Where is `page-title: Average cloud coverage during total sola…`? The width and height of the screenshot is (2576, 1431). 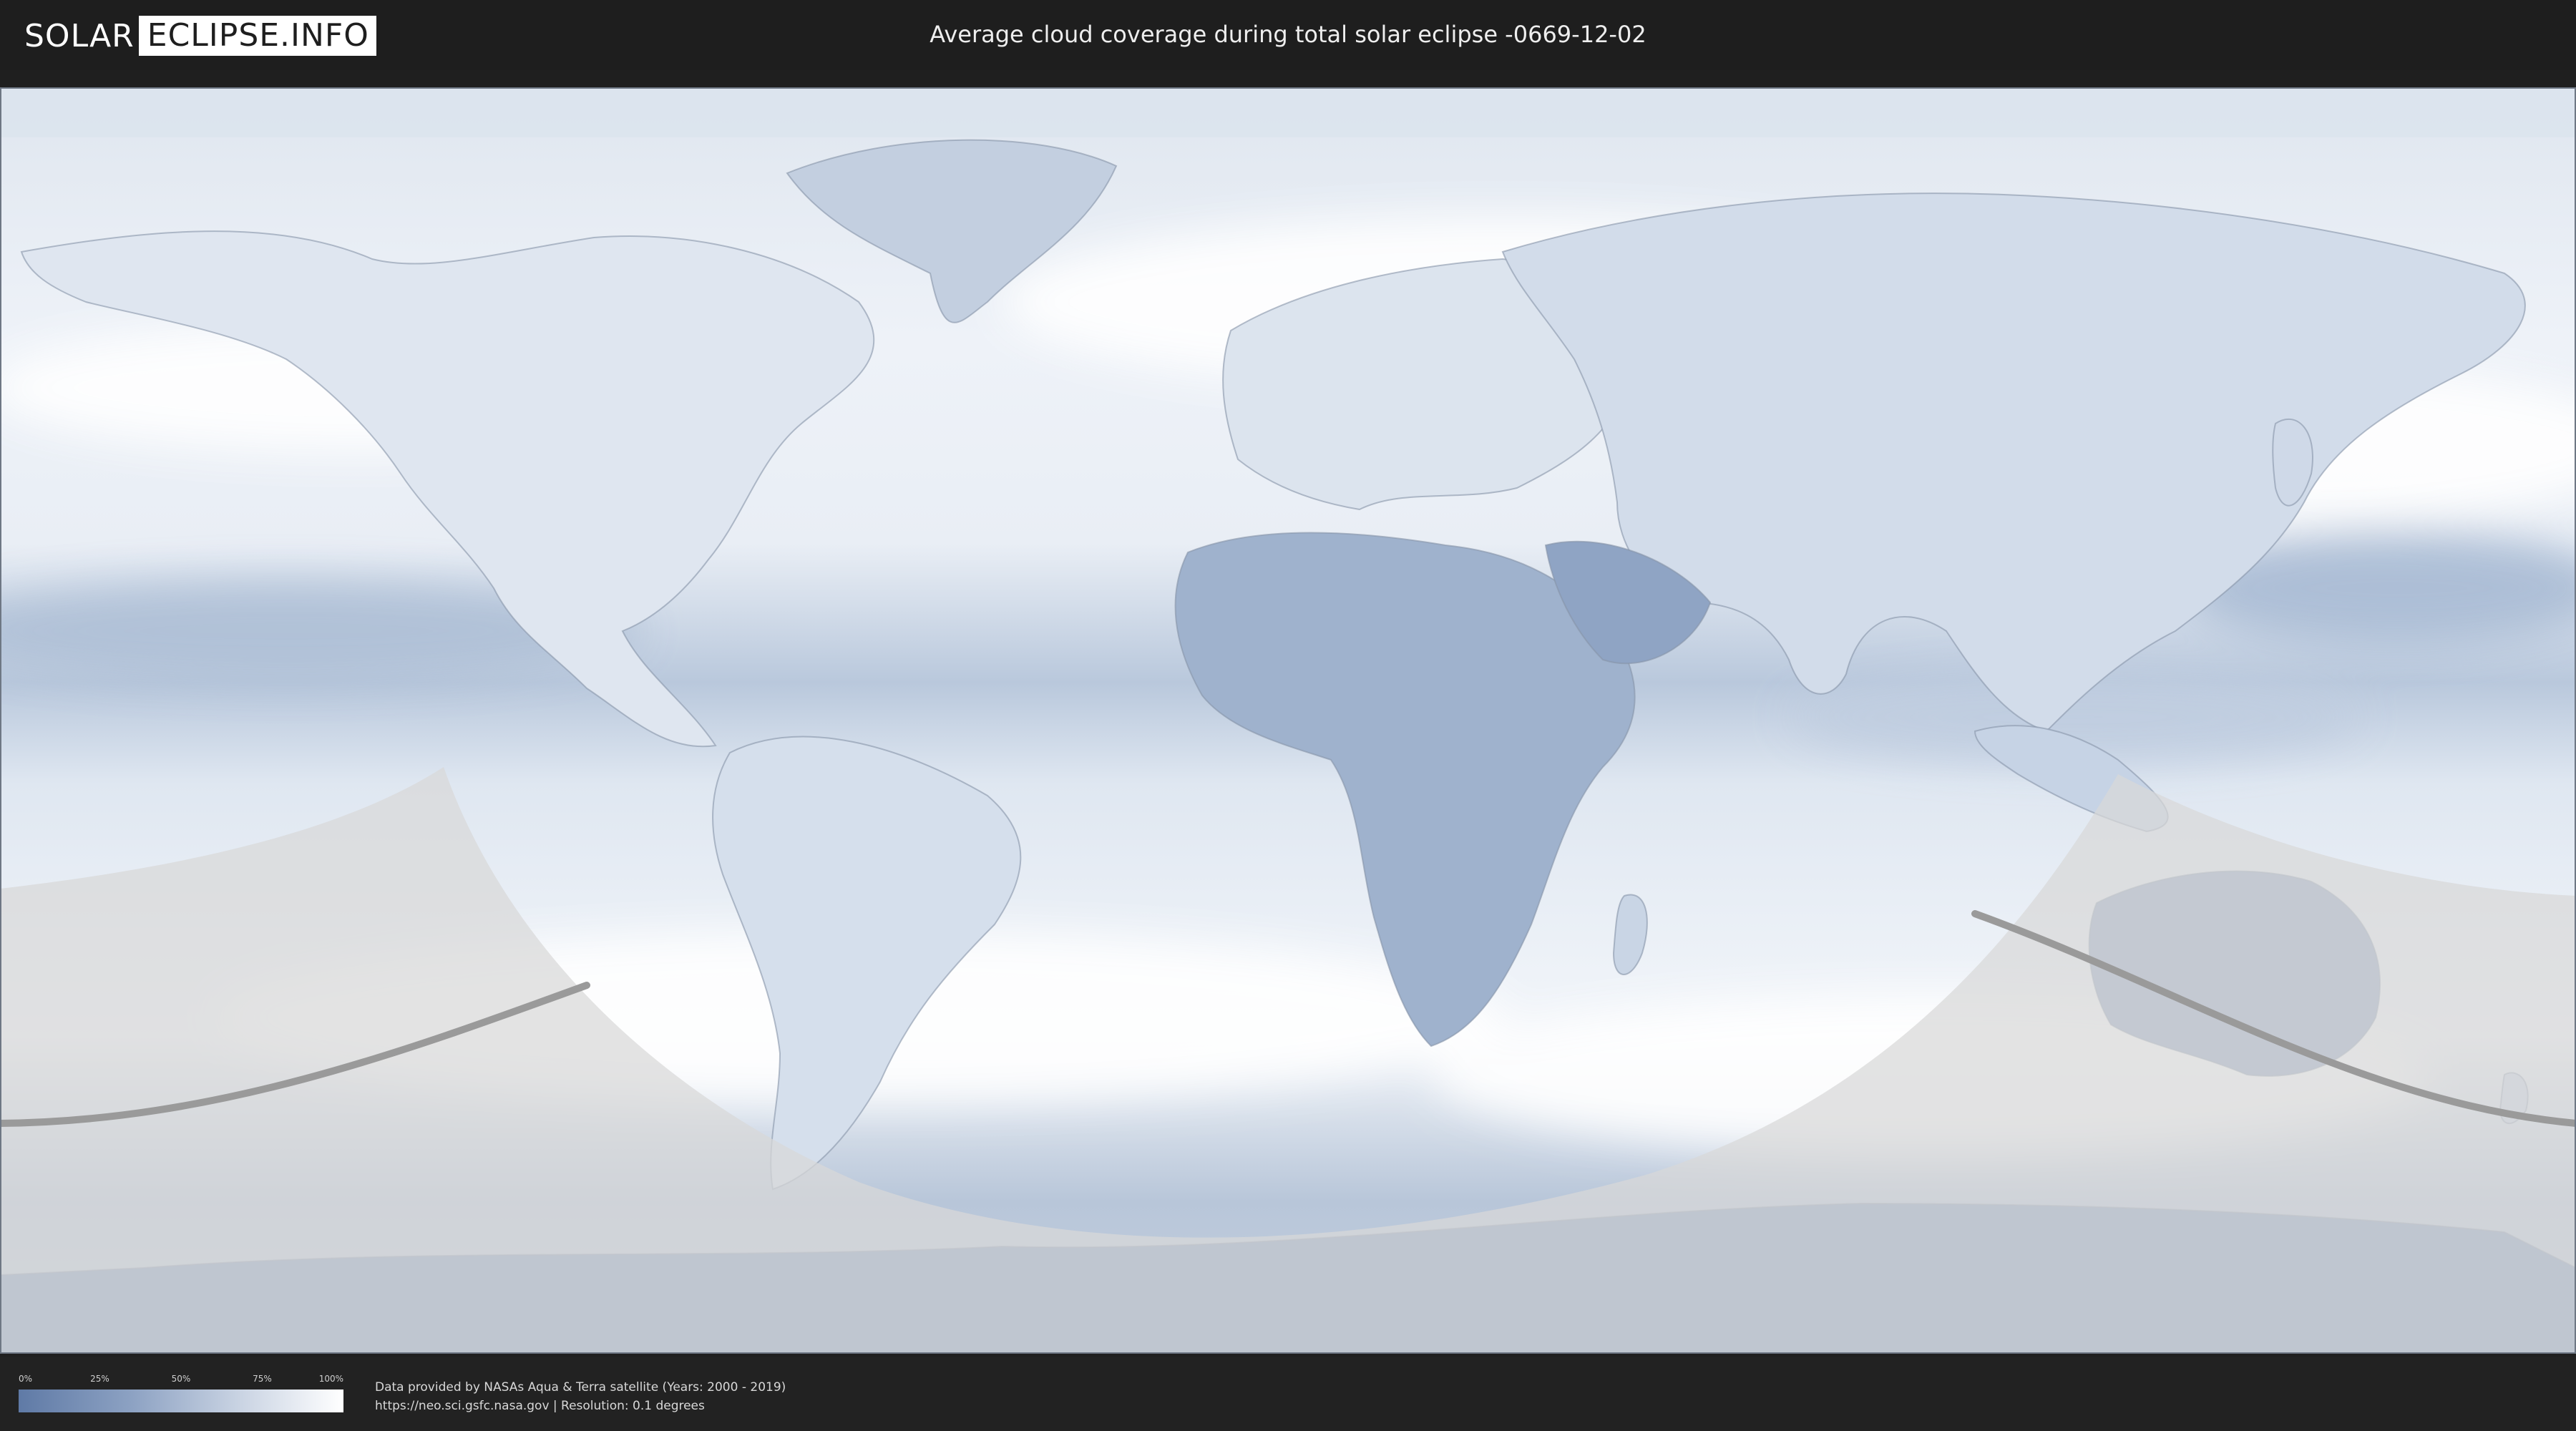 page-title: Average cloud coverage during total sola… is located at coordinates (1288, 34).